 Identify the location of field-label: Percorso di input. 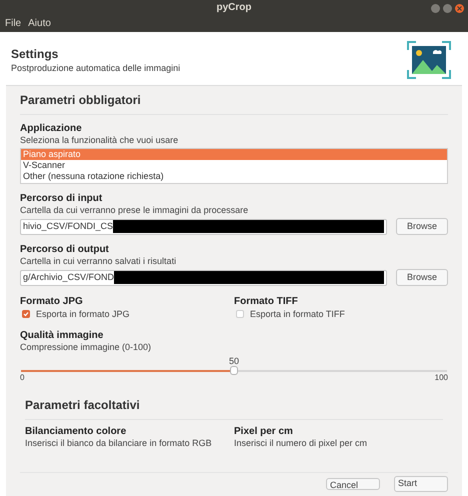
(62, 199).